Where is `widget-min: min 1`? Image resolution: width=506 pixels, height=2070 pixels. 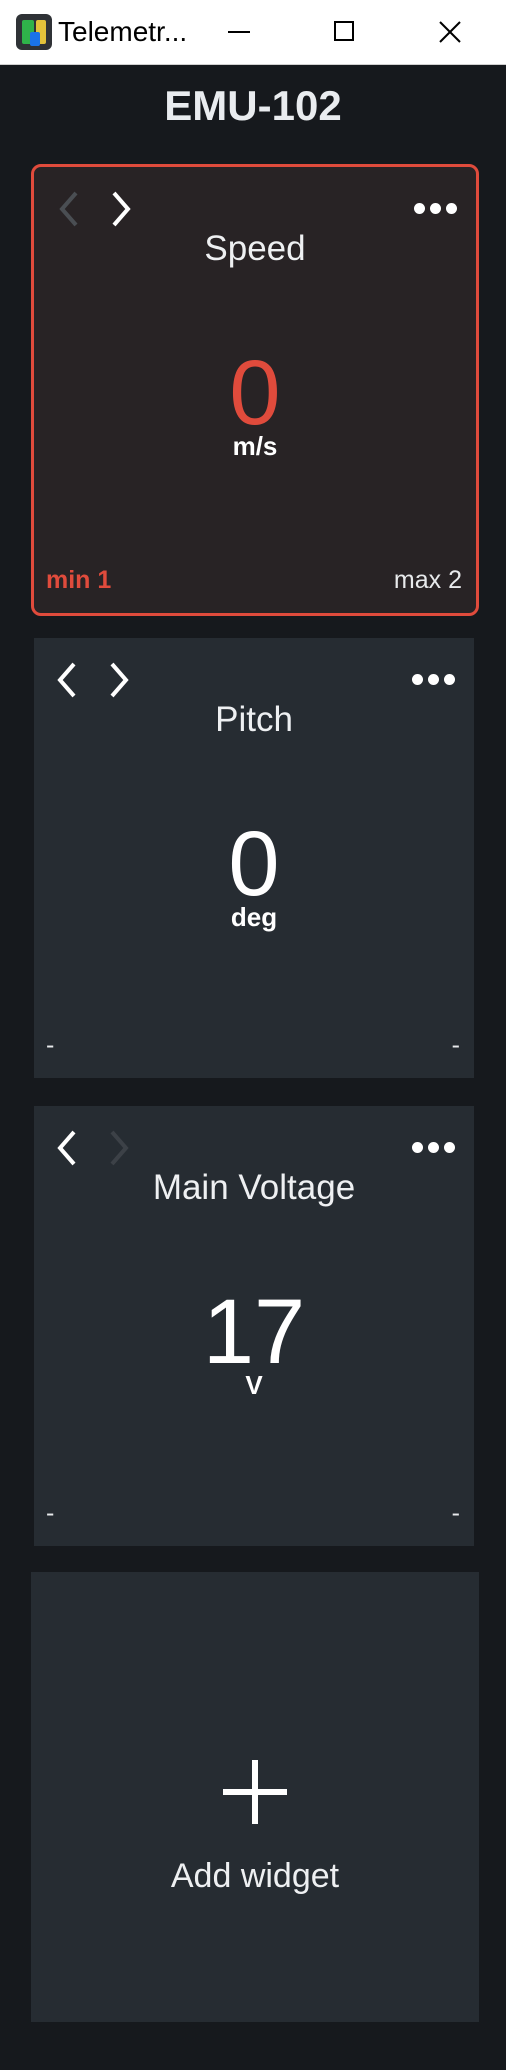
widget-min: min 1 is located at coordinates (79, 580).